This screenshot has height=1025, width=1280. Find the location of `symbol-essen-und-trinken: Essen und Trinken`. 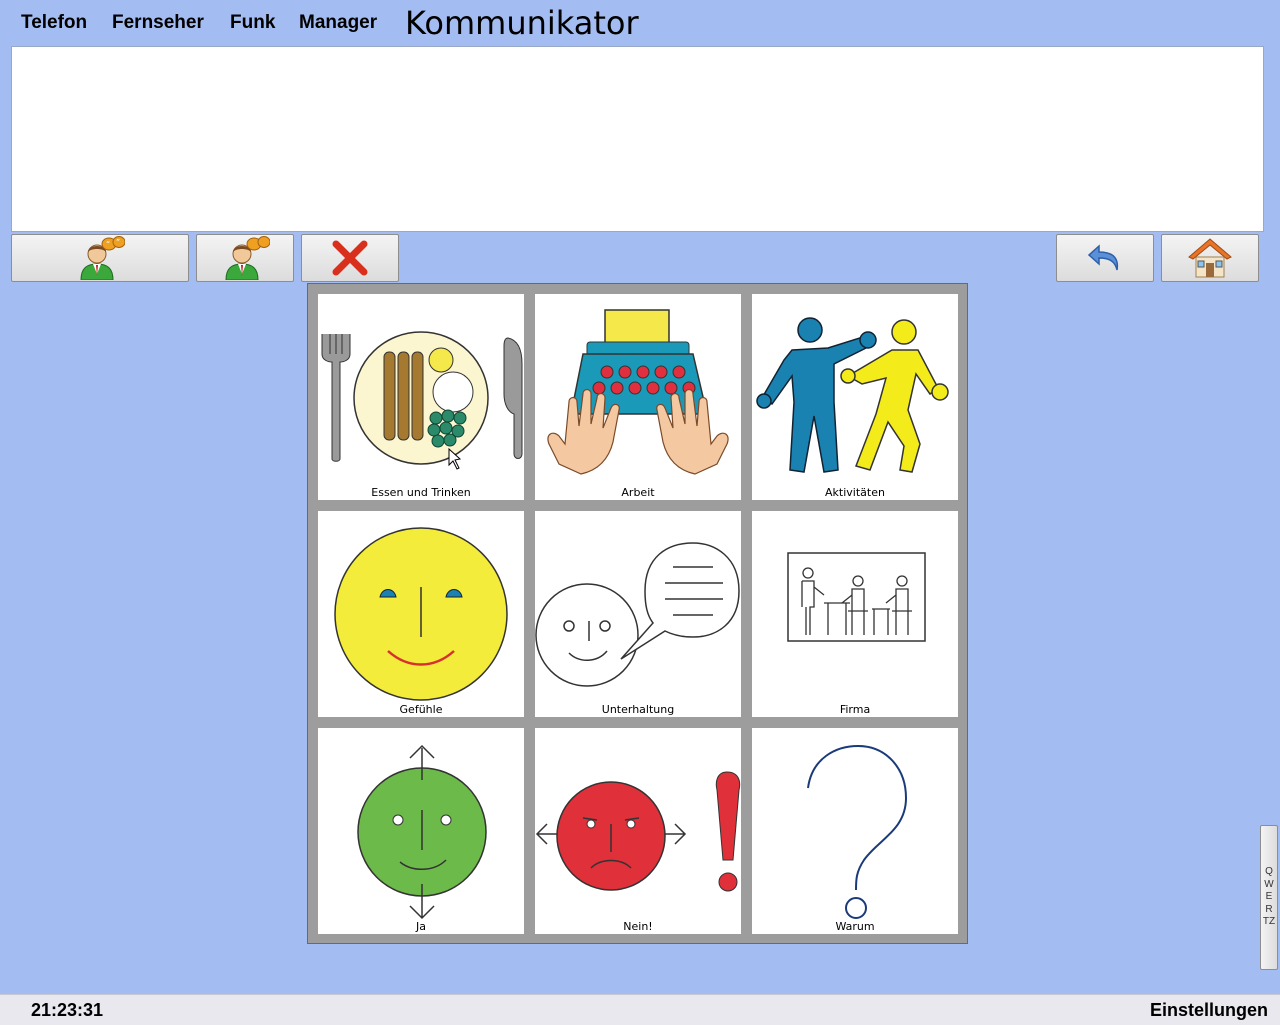

symbol-essen-und-trinken: Essen und Trinken is located at coordinates (421, 397).